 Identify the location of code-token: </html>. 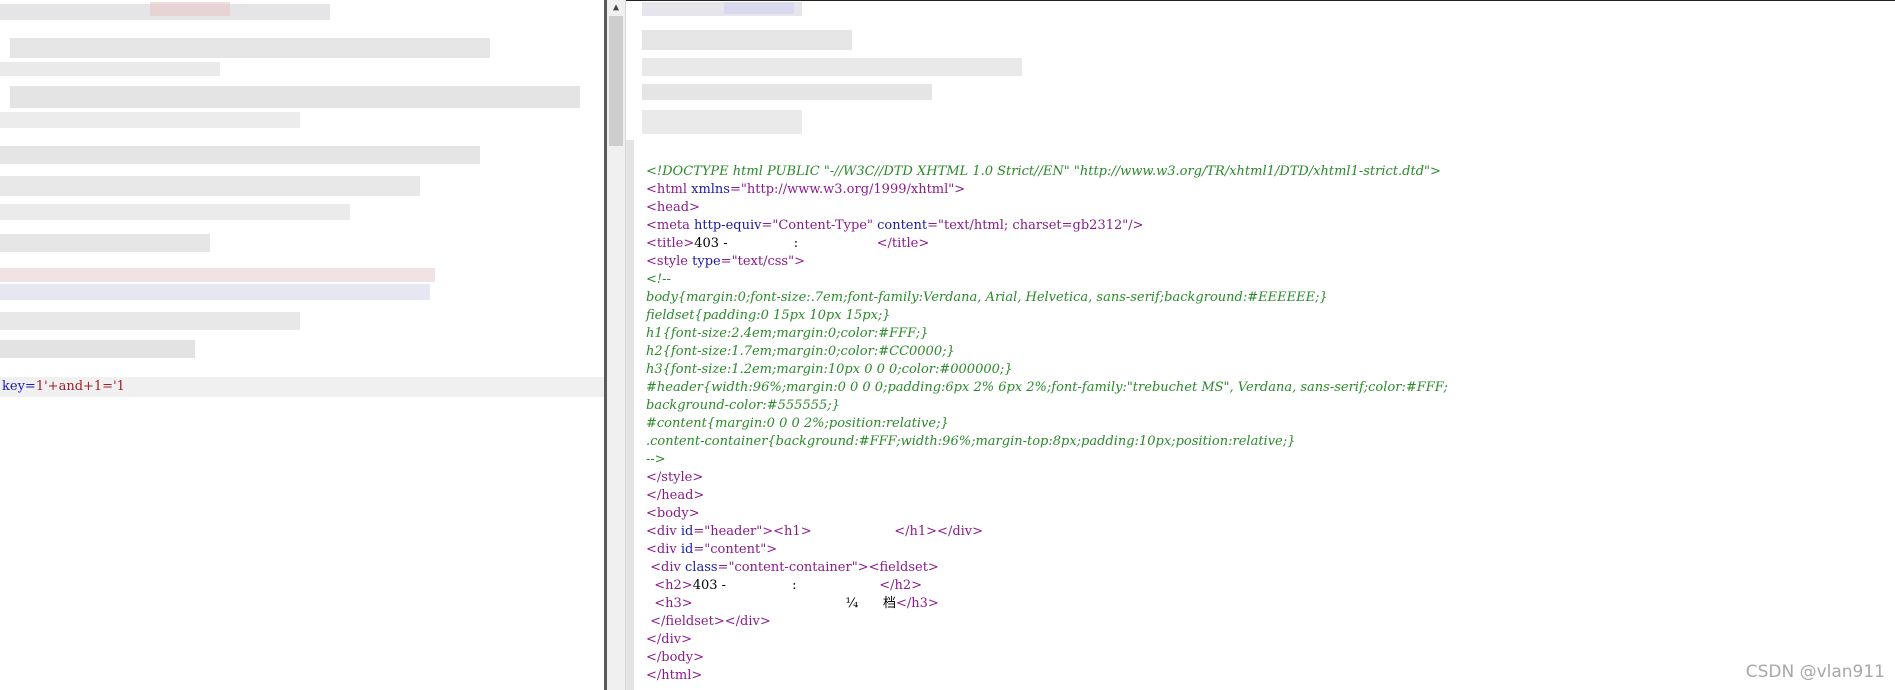
(674, 675).